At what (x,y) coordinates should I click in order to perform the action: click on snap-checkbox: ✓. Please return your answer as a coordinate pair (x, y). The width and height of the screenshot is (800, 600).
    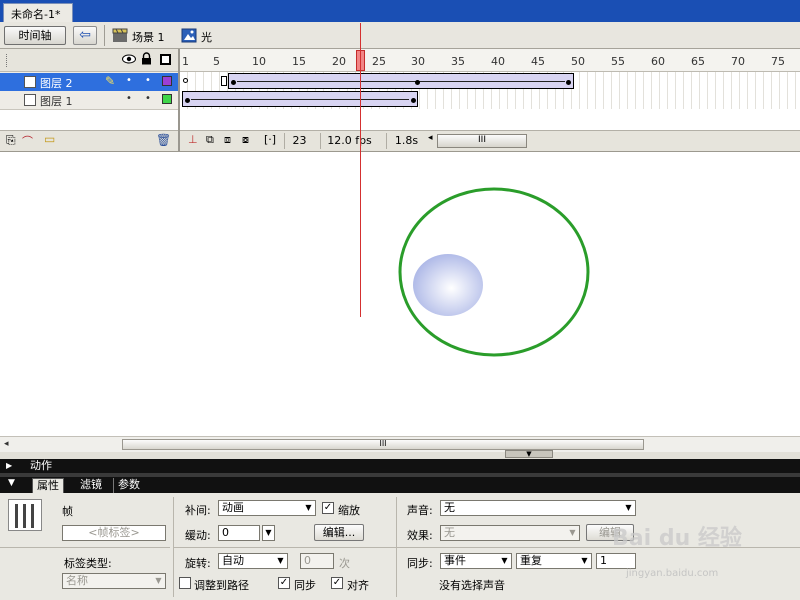
    Looking at the image, I should click on (337, 583).